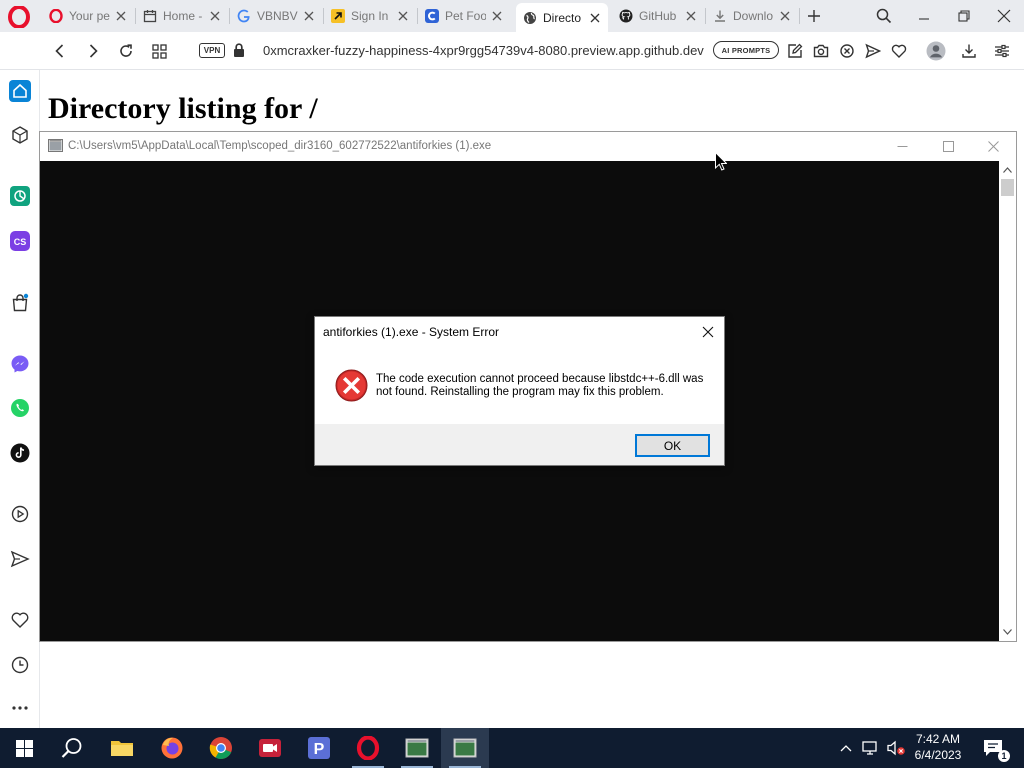 Image resolution: width=1024 pixels, height=768 pixels. I want to click on reload-button, so click(126, 51).